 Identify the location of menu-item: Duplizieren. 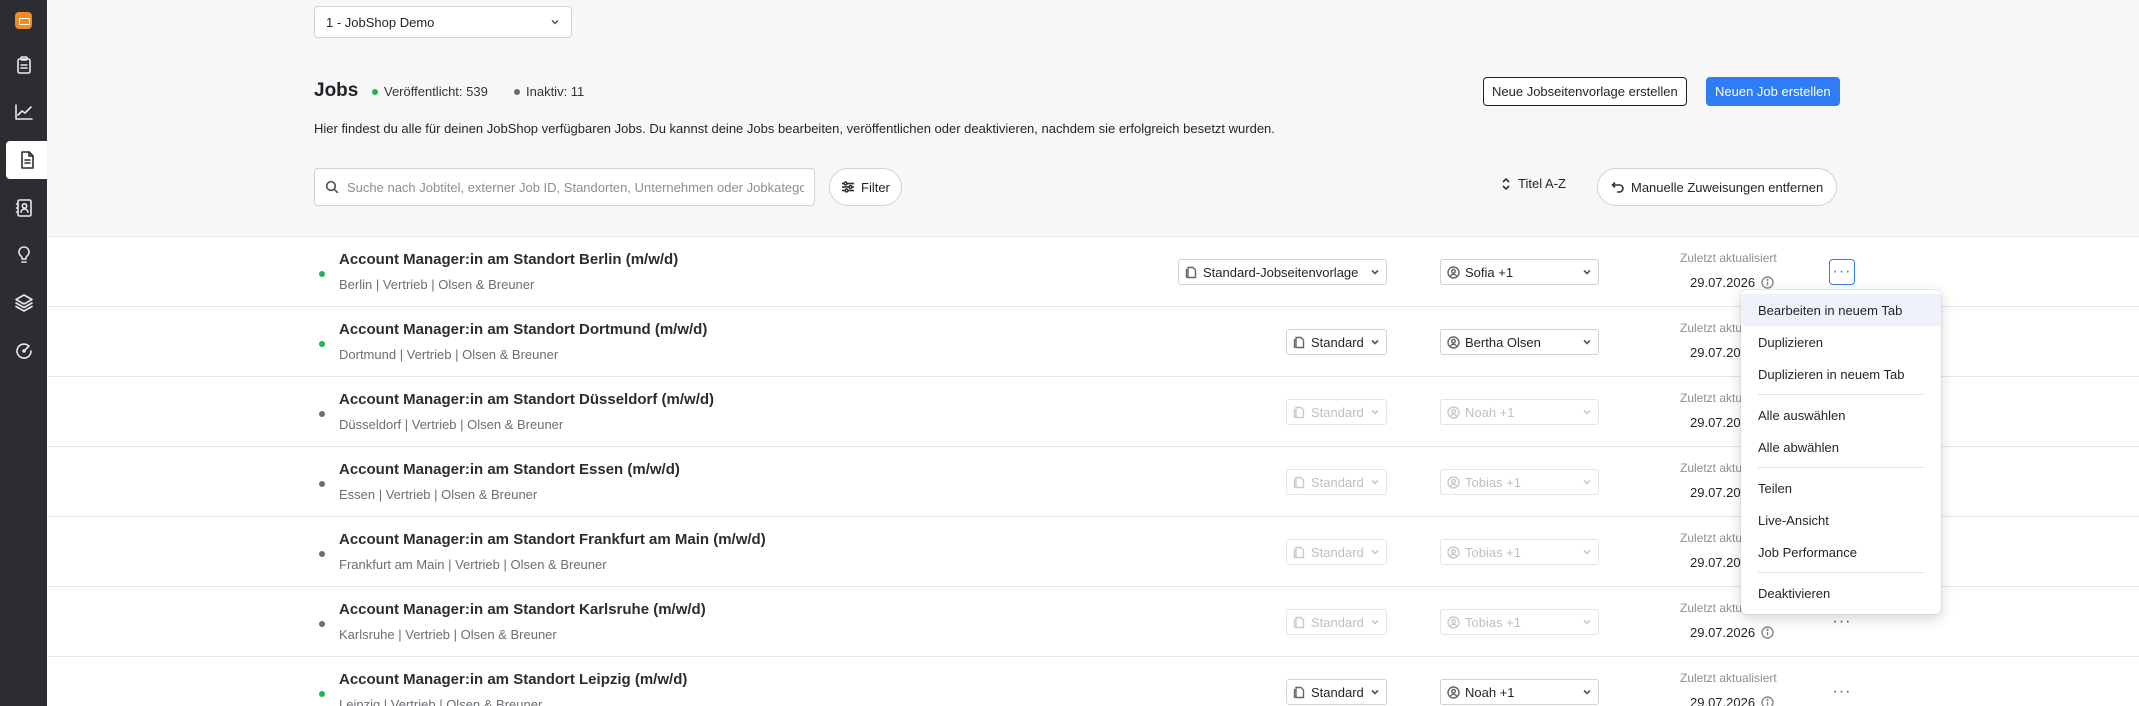
(1841, 342).